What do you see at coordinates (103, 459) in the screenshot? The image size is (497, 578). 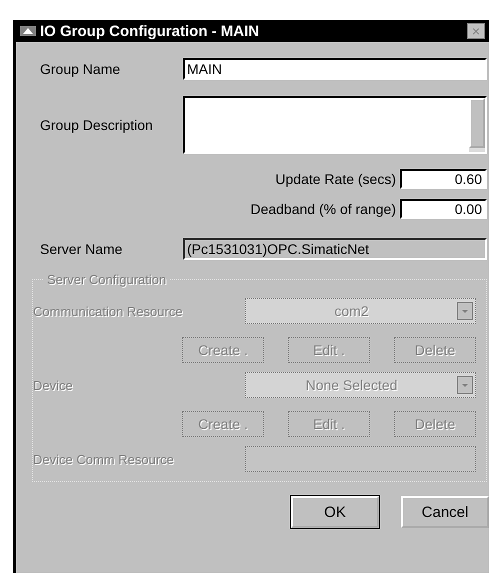 I see `field-label: Device Comm Resource` at bounding box center [103, 459].